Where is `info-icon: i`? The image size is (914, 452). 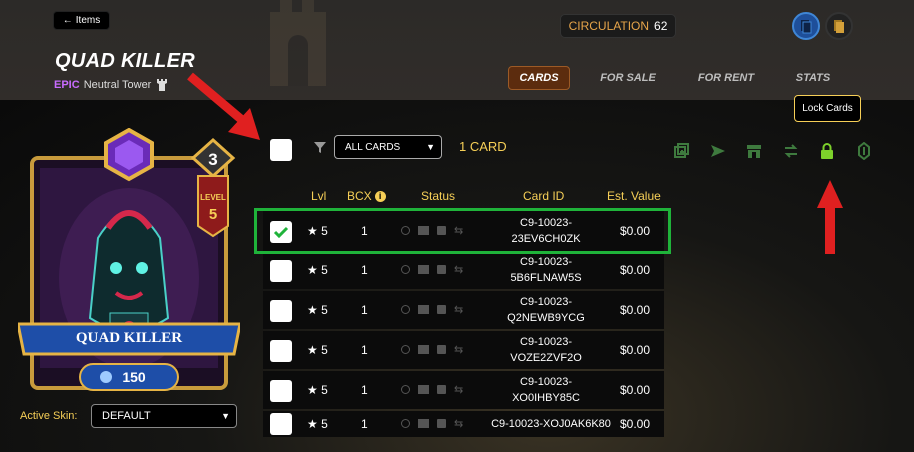 info-icon: i is located at coordinates (380, 196).